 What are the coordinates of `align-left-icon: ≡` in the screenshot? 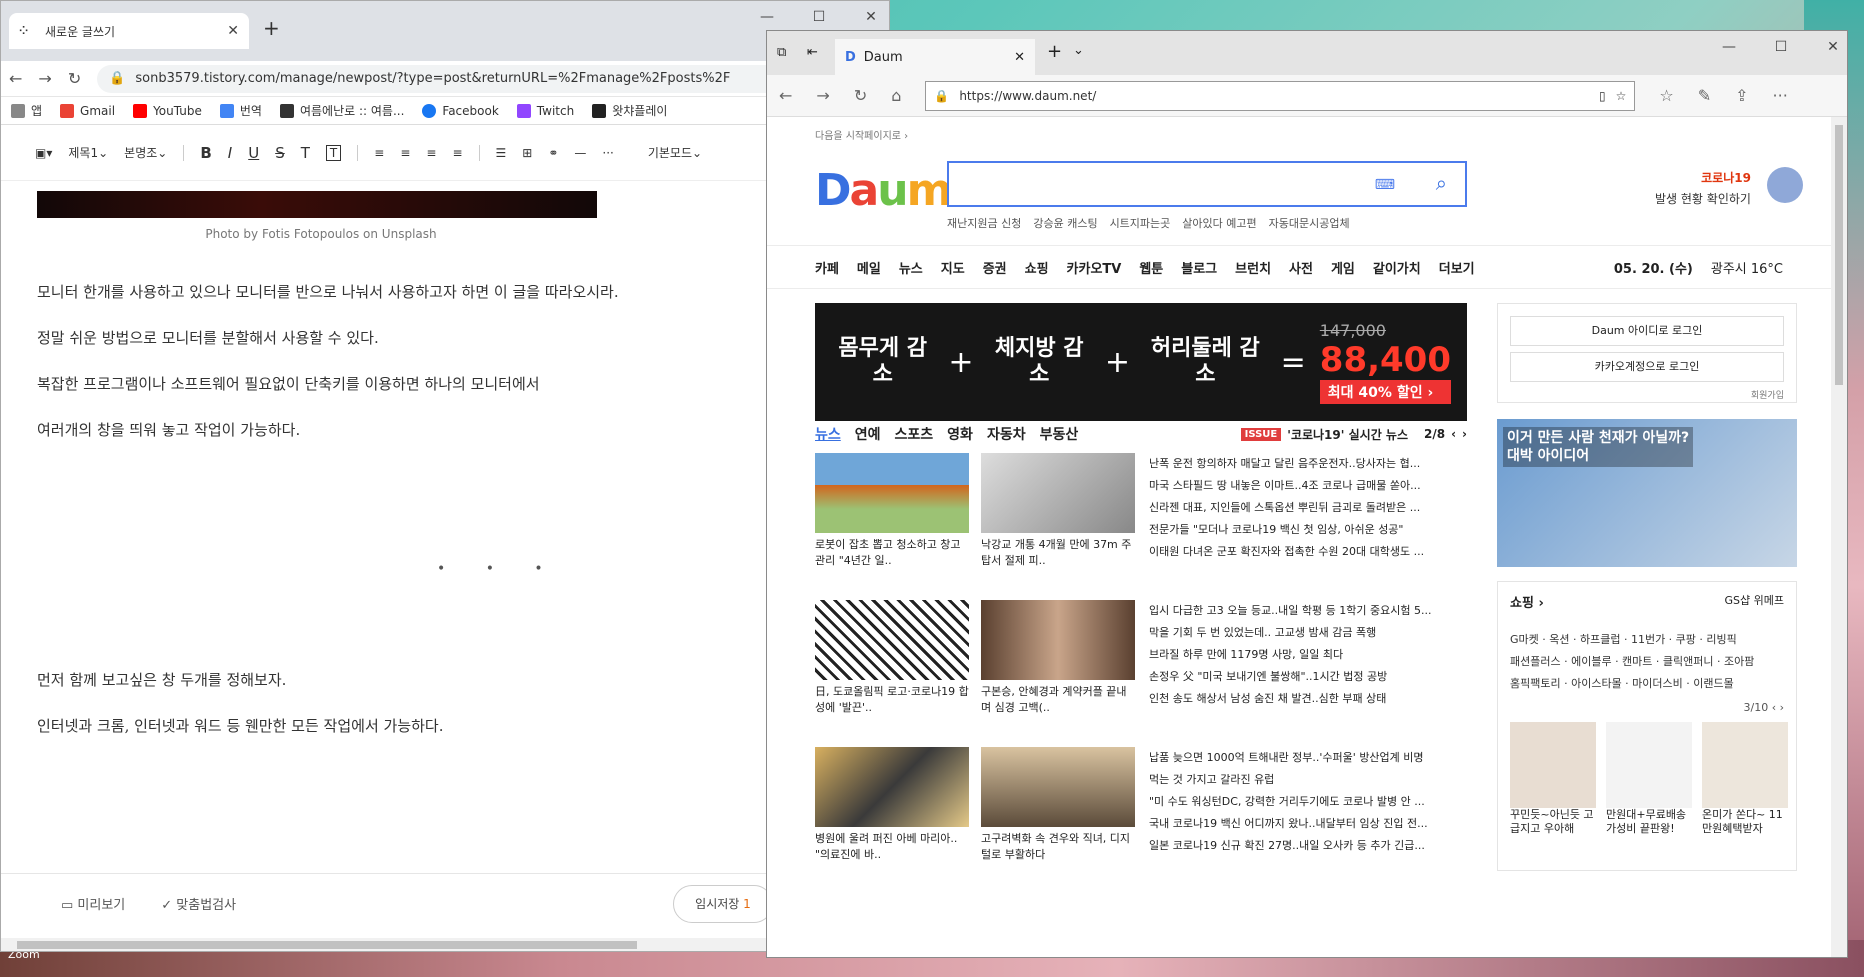 It's located at (379, 153).